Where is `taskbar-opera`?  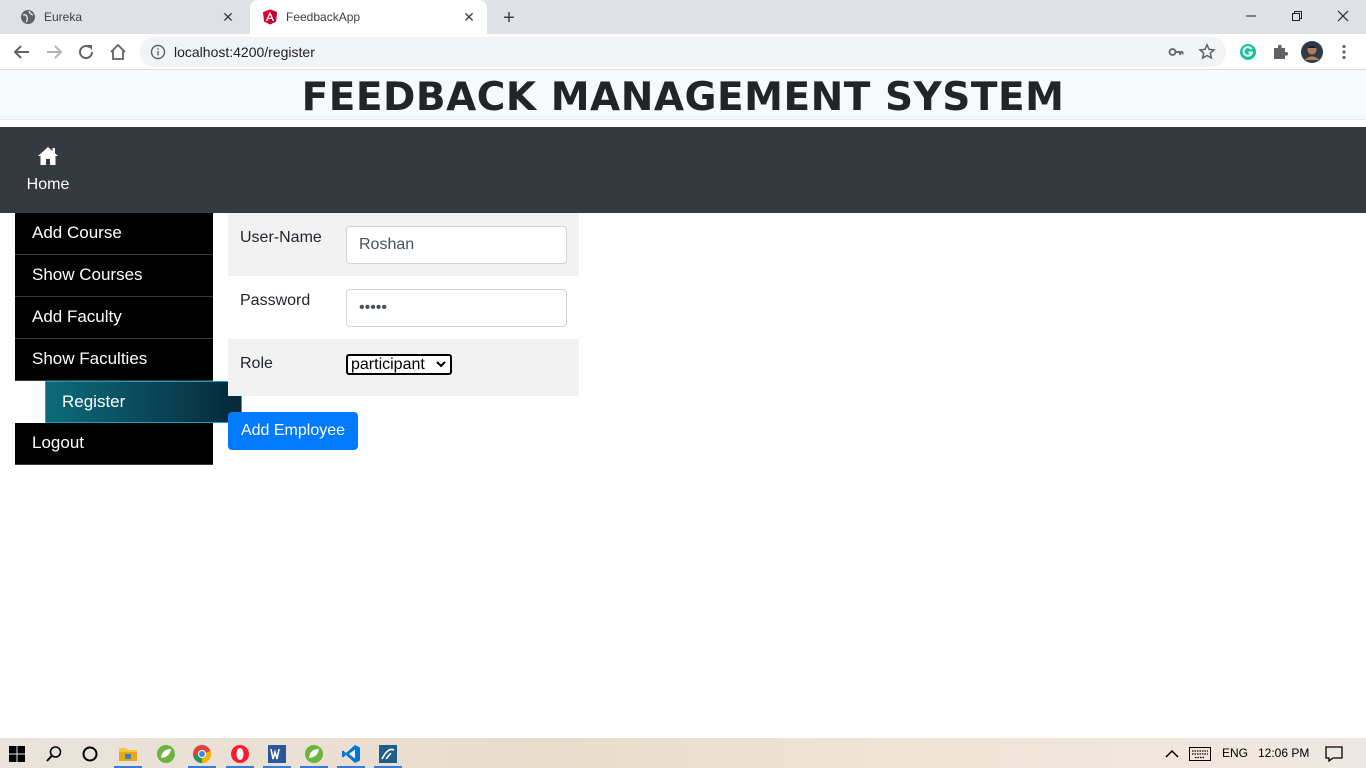 taskbar-opera is located at coordinates (240, 754).